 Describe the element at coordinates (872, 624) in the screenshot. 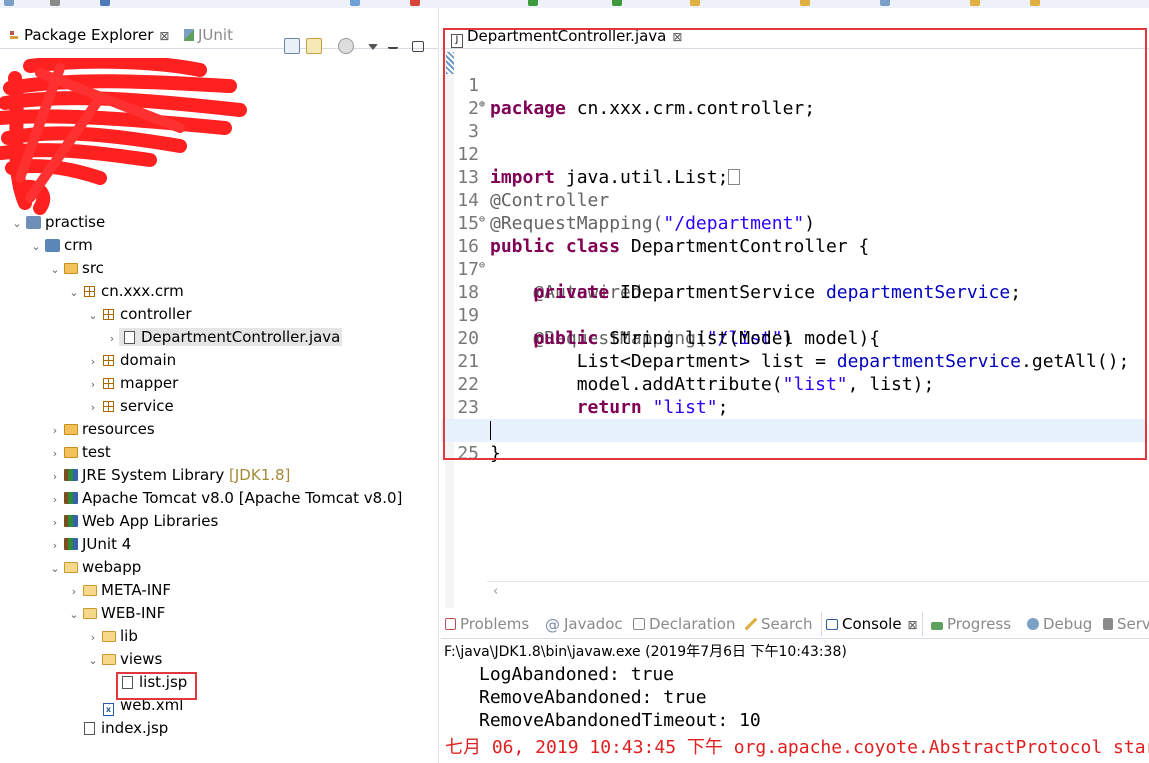

I see `tab-console: Console ⊠` at that location.